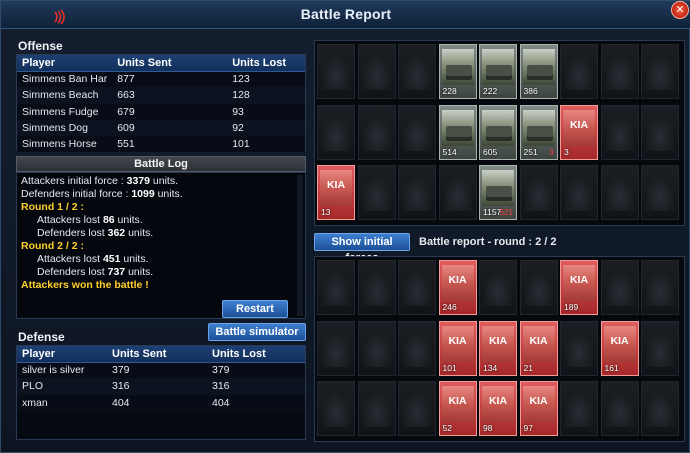  What do you see at coordinates (99, 181) in the screenshot?
I see `log-attackers-initial: Attackers initial force : 3379 units.` at bounding box center [99, 181].